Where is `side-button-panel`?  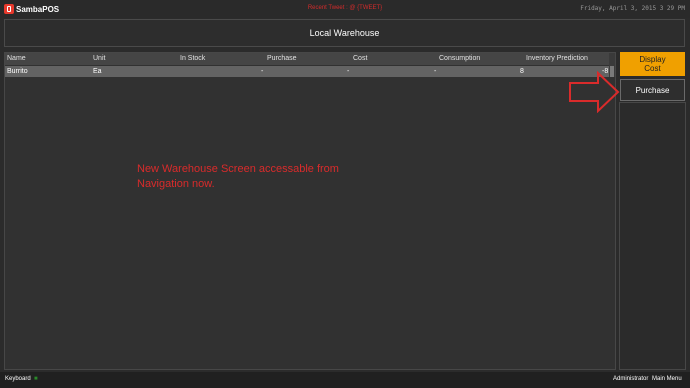 side-button-panel is located at coordinates (652, 236).